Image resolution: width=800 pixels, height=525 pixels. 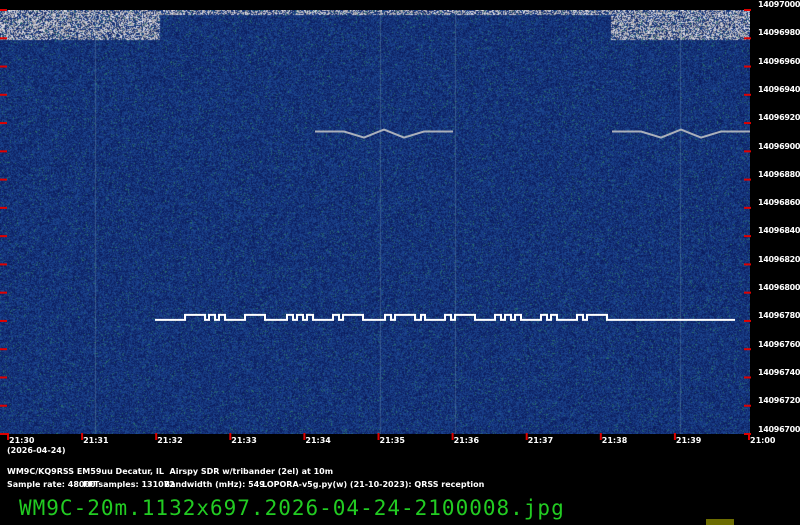 I want to click on y-tick-label: 14096940, so click(x=779, y=89).